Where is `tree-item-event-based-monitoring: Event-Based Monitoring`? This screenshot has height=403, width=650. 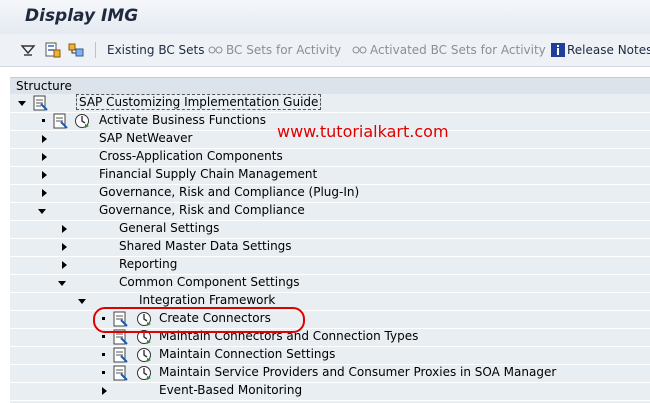 tree-item-event-based-monitoring: Event-Based Monitoring is located at coordinates (330, 391).